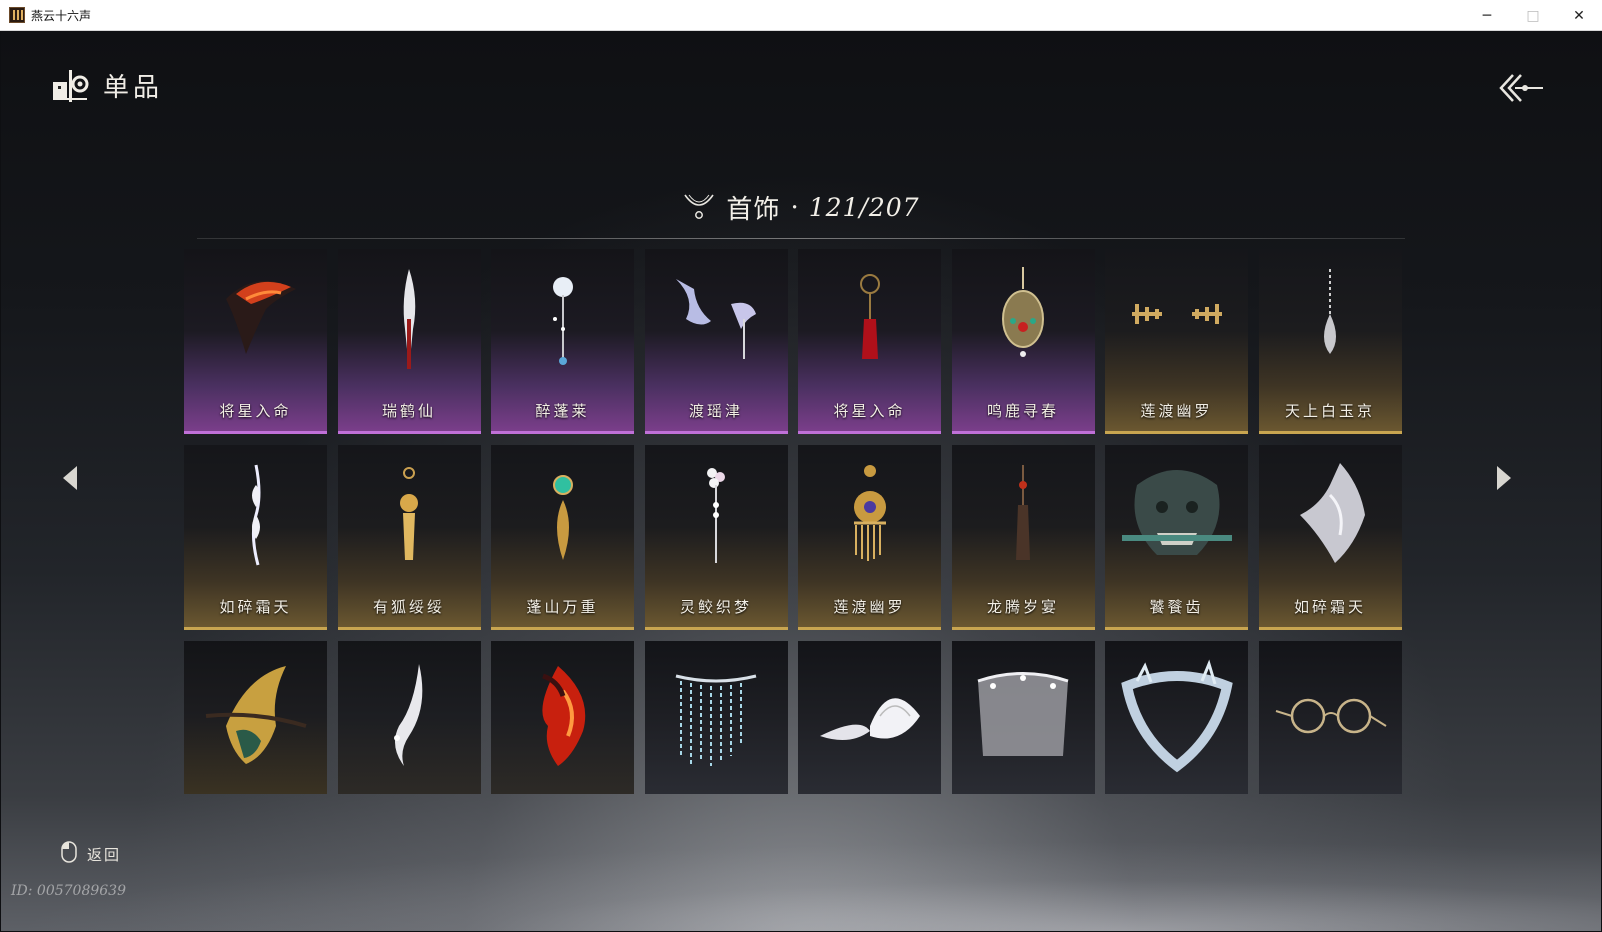  What do you see at coordinates (133, 88) in the screenshot?
I see `page-title: 单品` at bounding box center [133, 88].